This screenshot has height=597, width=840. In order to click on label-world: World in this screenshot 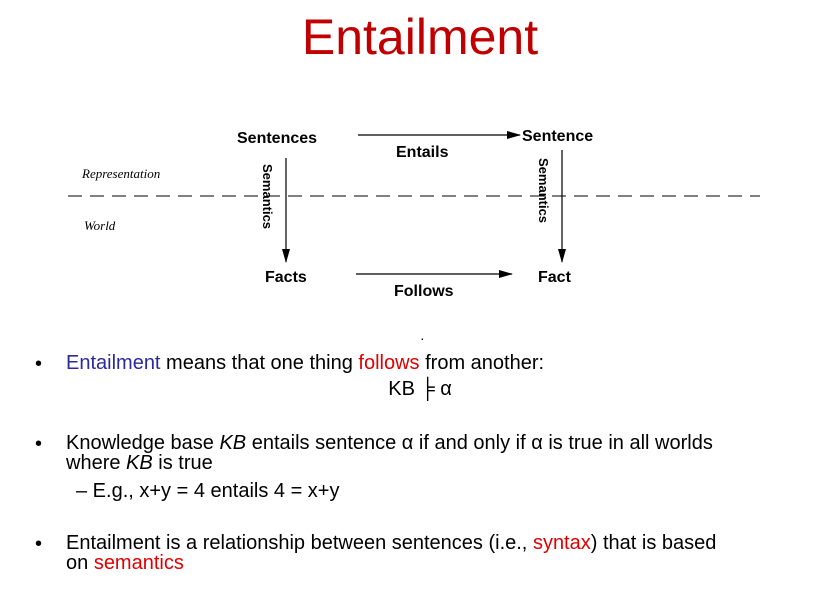, I will do `click(100, 225)`.